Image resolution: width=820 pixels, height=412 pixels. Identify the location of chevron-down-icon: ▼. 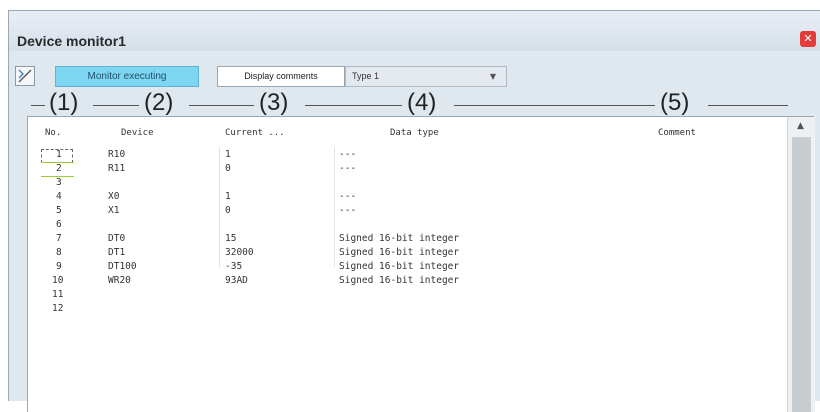
(492, 76).